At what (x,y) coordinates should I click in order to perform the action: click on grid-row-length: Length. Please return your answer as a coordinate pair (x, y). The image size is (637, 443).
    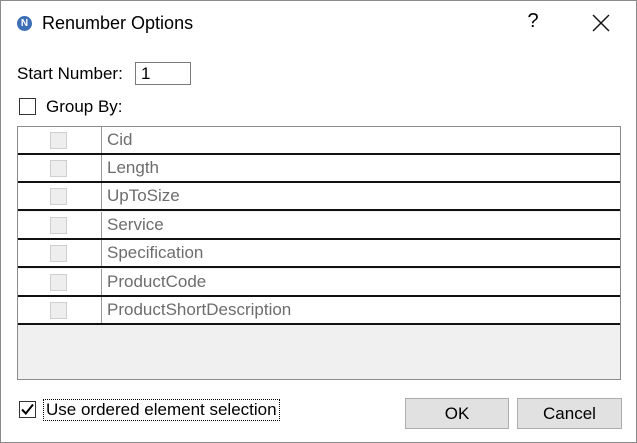
    Looking at the image, I should click on (319, 169).